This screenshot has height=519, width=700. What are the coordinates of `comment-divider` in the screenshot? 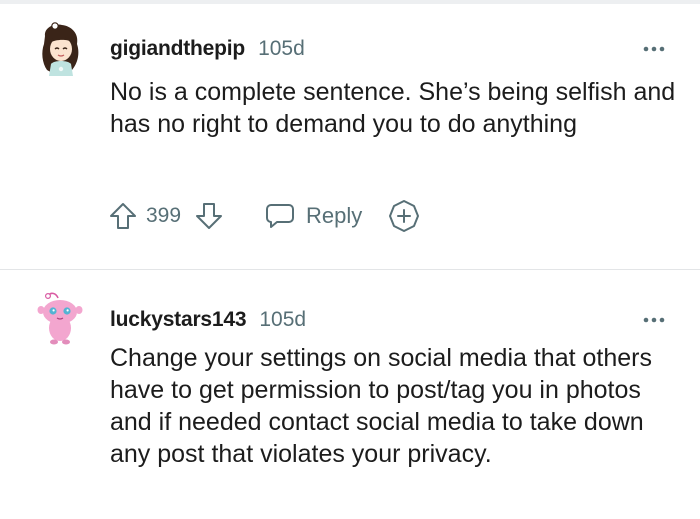 It's located at (350, 269).